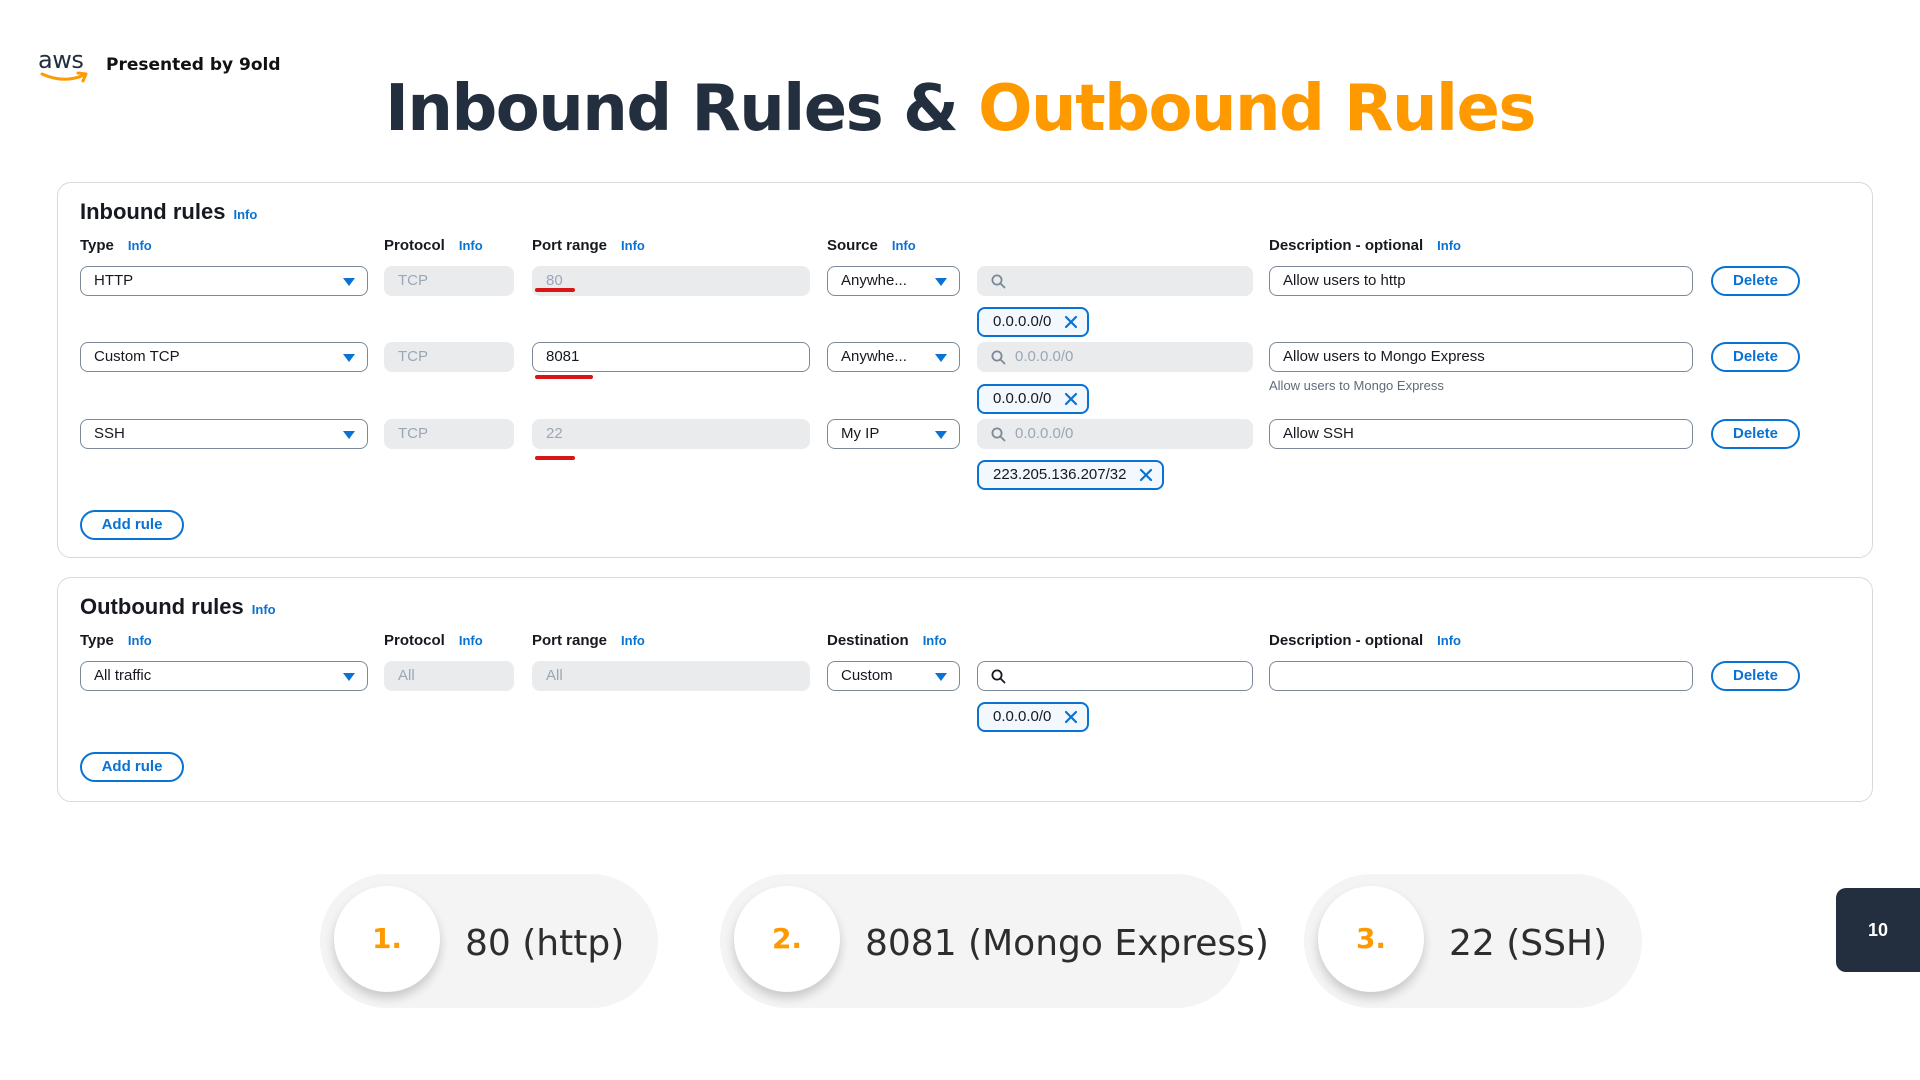 The width and height of the screenshot is (1920, 1080). Describe the element at coordinates (852, 245) in the screenshot. I see `col-source-label: Source` at that location.